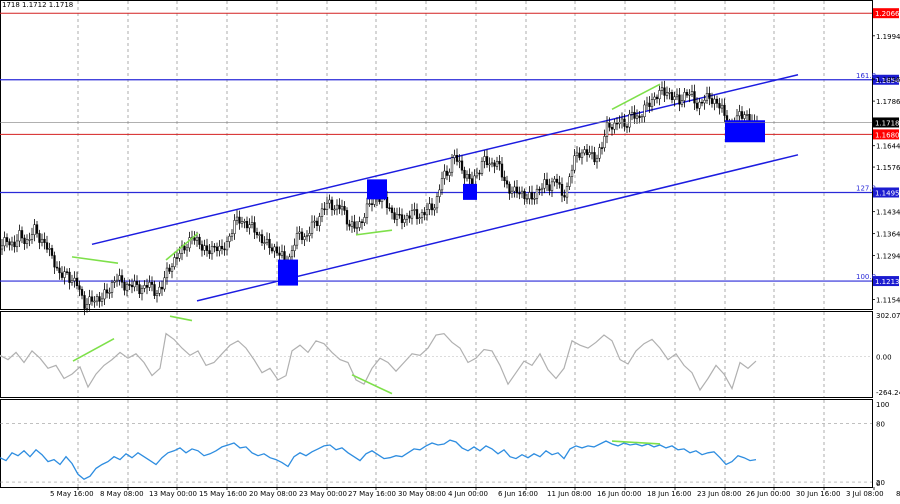  What do you see at coordinates (378, 362) in the screenshot?
I see `cci-line` at bounding box center [378, 362].